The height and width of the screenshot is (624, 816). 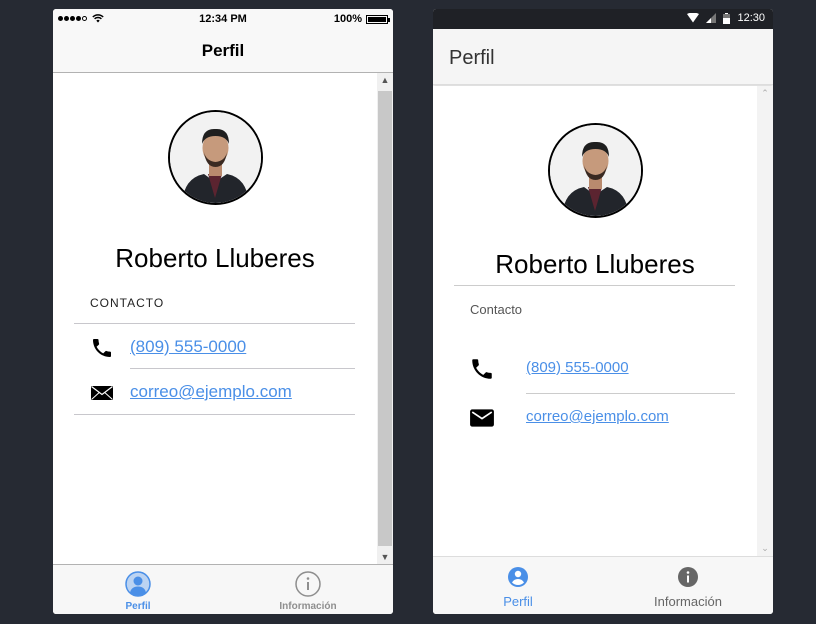 I want to click on scrollbar-thumb, so click(x=385, y=318).